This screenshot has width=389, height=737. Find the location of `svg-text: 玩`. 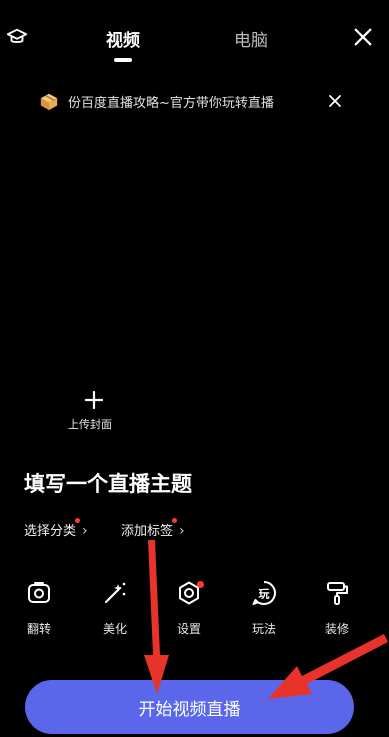

svg-text: 玩 is located at coordinates (264, 594).